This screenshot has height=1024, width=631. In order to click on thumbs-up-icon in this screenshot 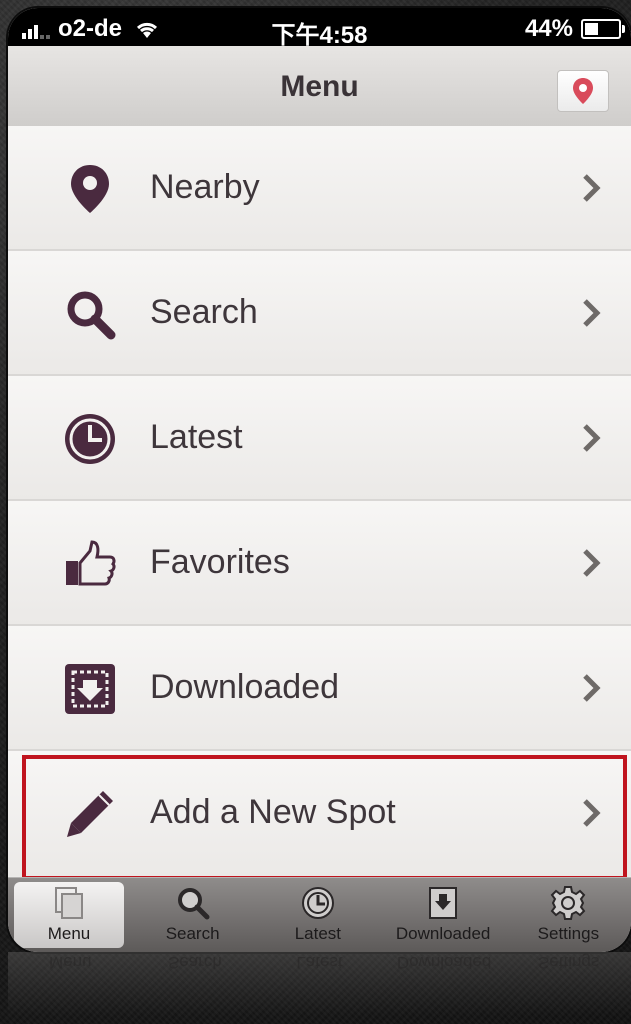, I will do `click(90, 564)`.